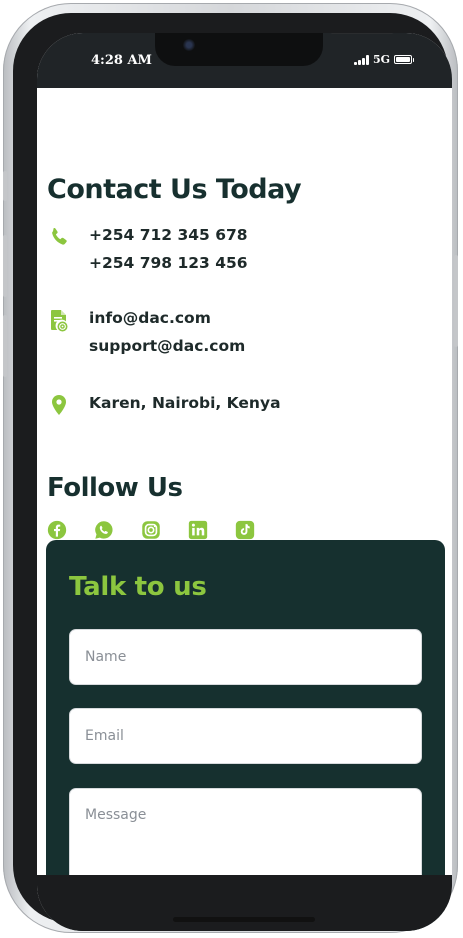  I want to click on location-list: Karen, Nairobi, Kenya, so click(185, 403).